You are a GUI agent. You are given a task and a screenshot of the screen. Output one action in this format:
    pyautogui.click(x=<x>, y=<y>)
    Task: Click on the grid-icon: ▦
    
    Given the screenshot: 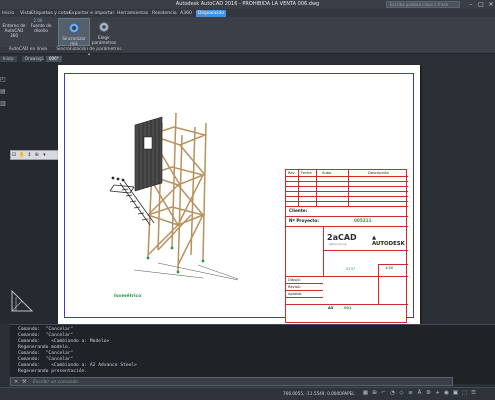 What is the action you would take?
    pyautogui.click(x=365, y=393)
    